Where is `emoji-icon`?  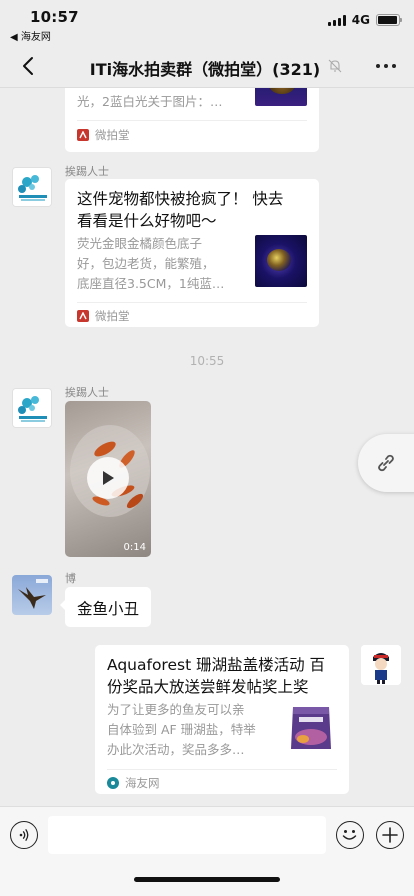 emoji-icon is located at coordinates (349, 835).